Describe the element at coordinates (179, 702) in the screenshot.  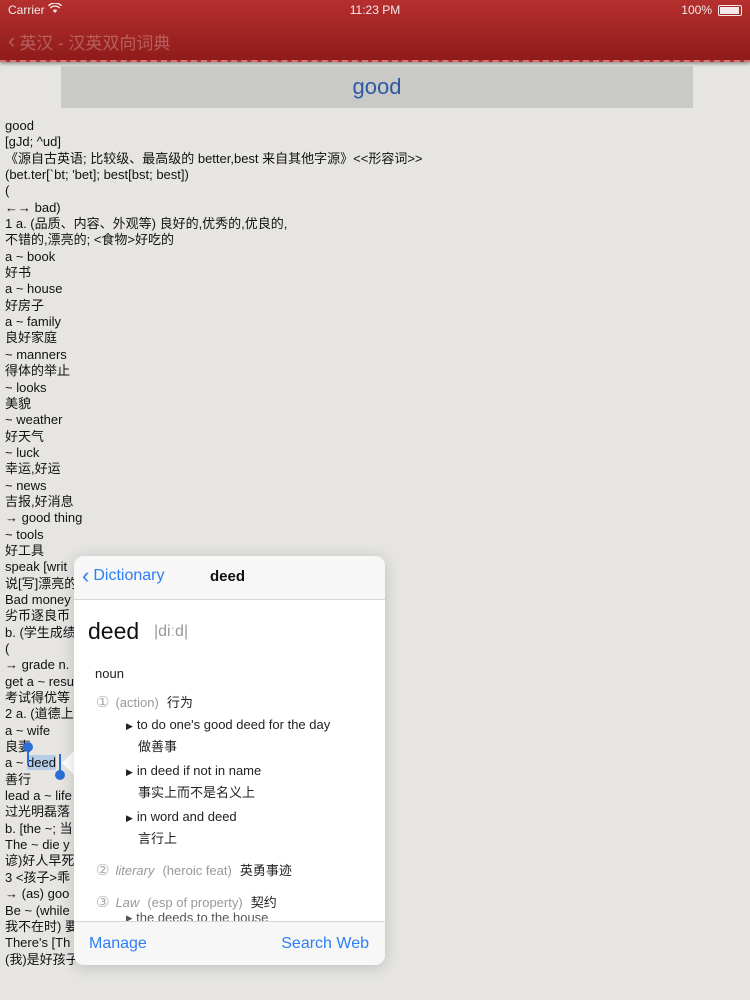
I see `sense-meaning: 行为` at that location.